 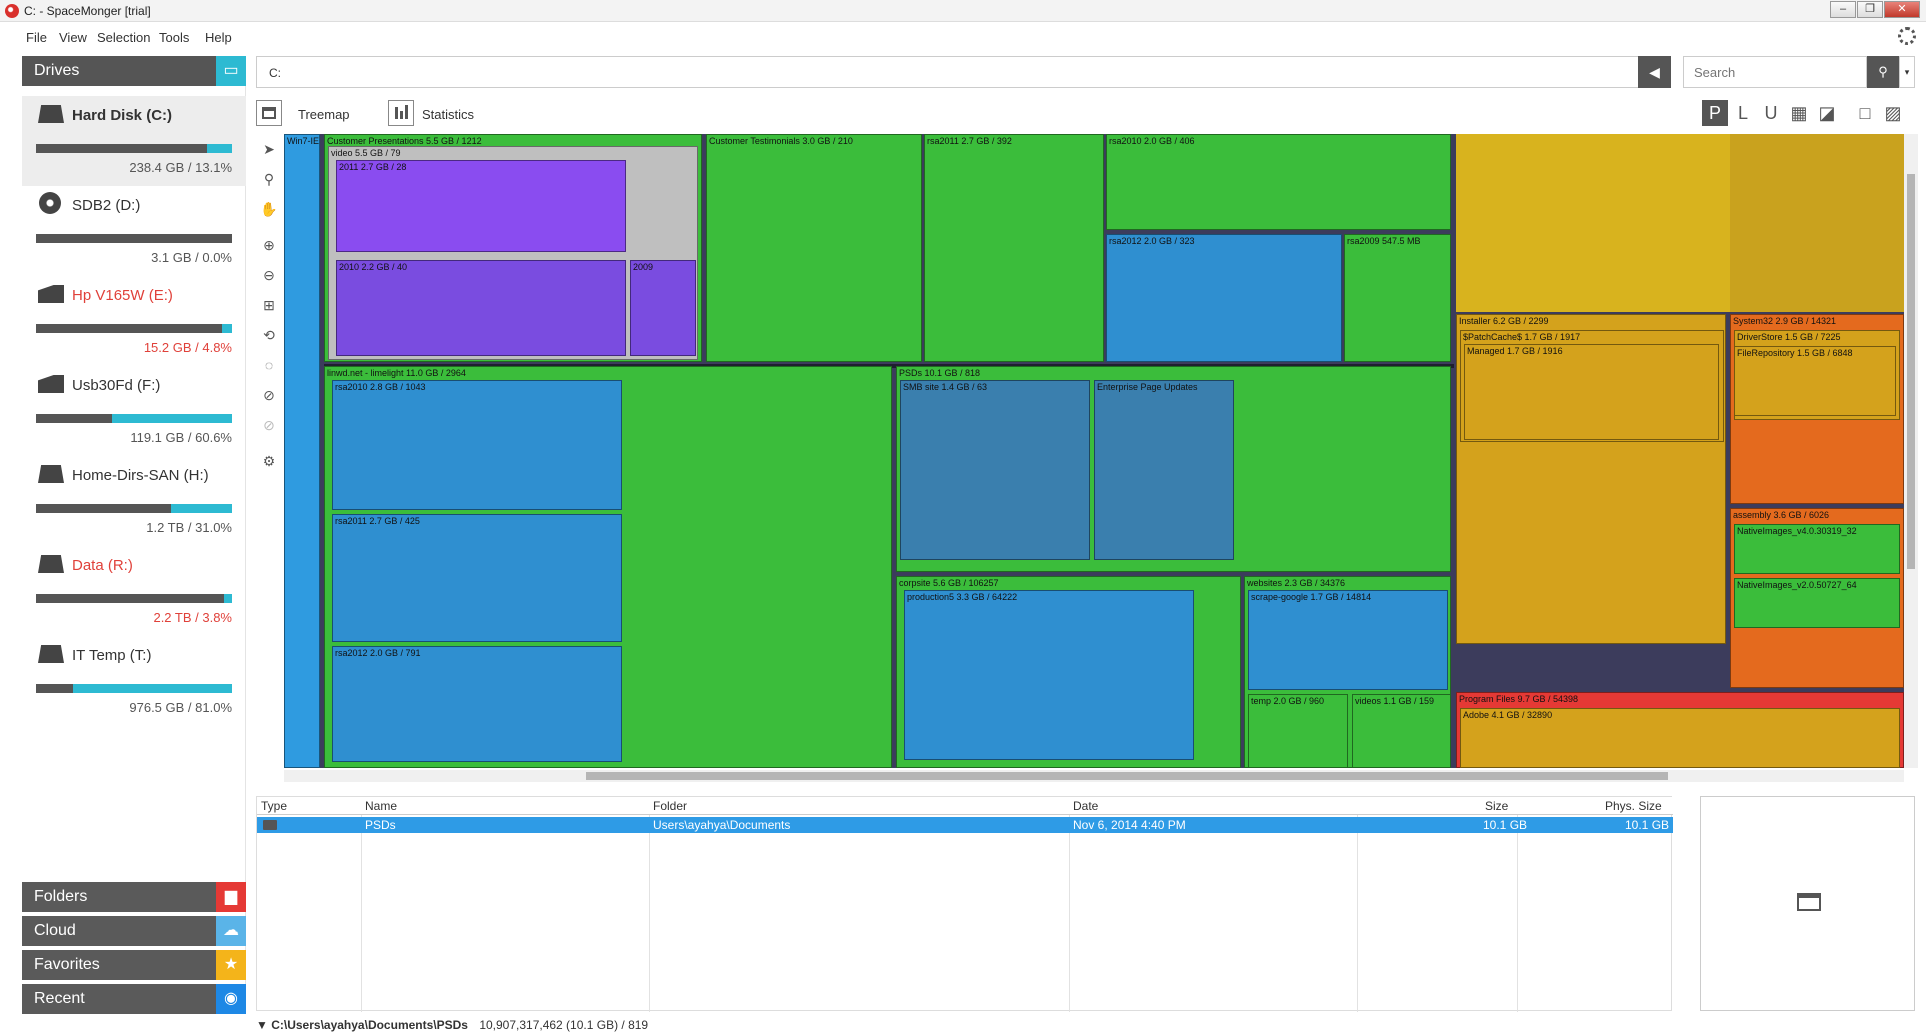 I want to click on treemap-block: 2009, so click(x=663, y=308).